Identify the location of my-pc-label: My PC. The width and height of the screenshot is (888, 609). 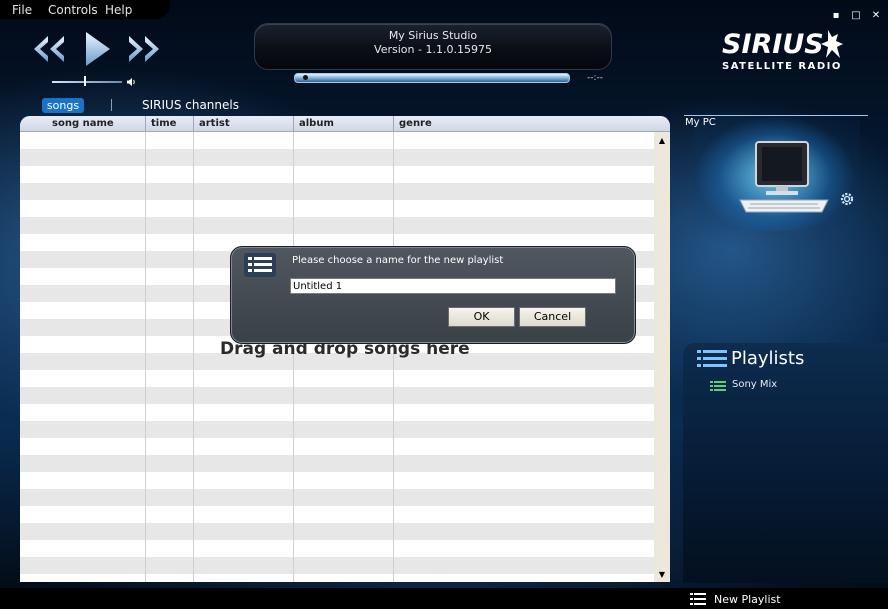
(700, 122).